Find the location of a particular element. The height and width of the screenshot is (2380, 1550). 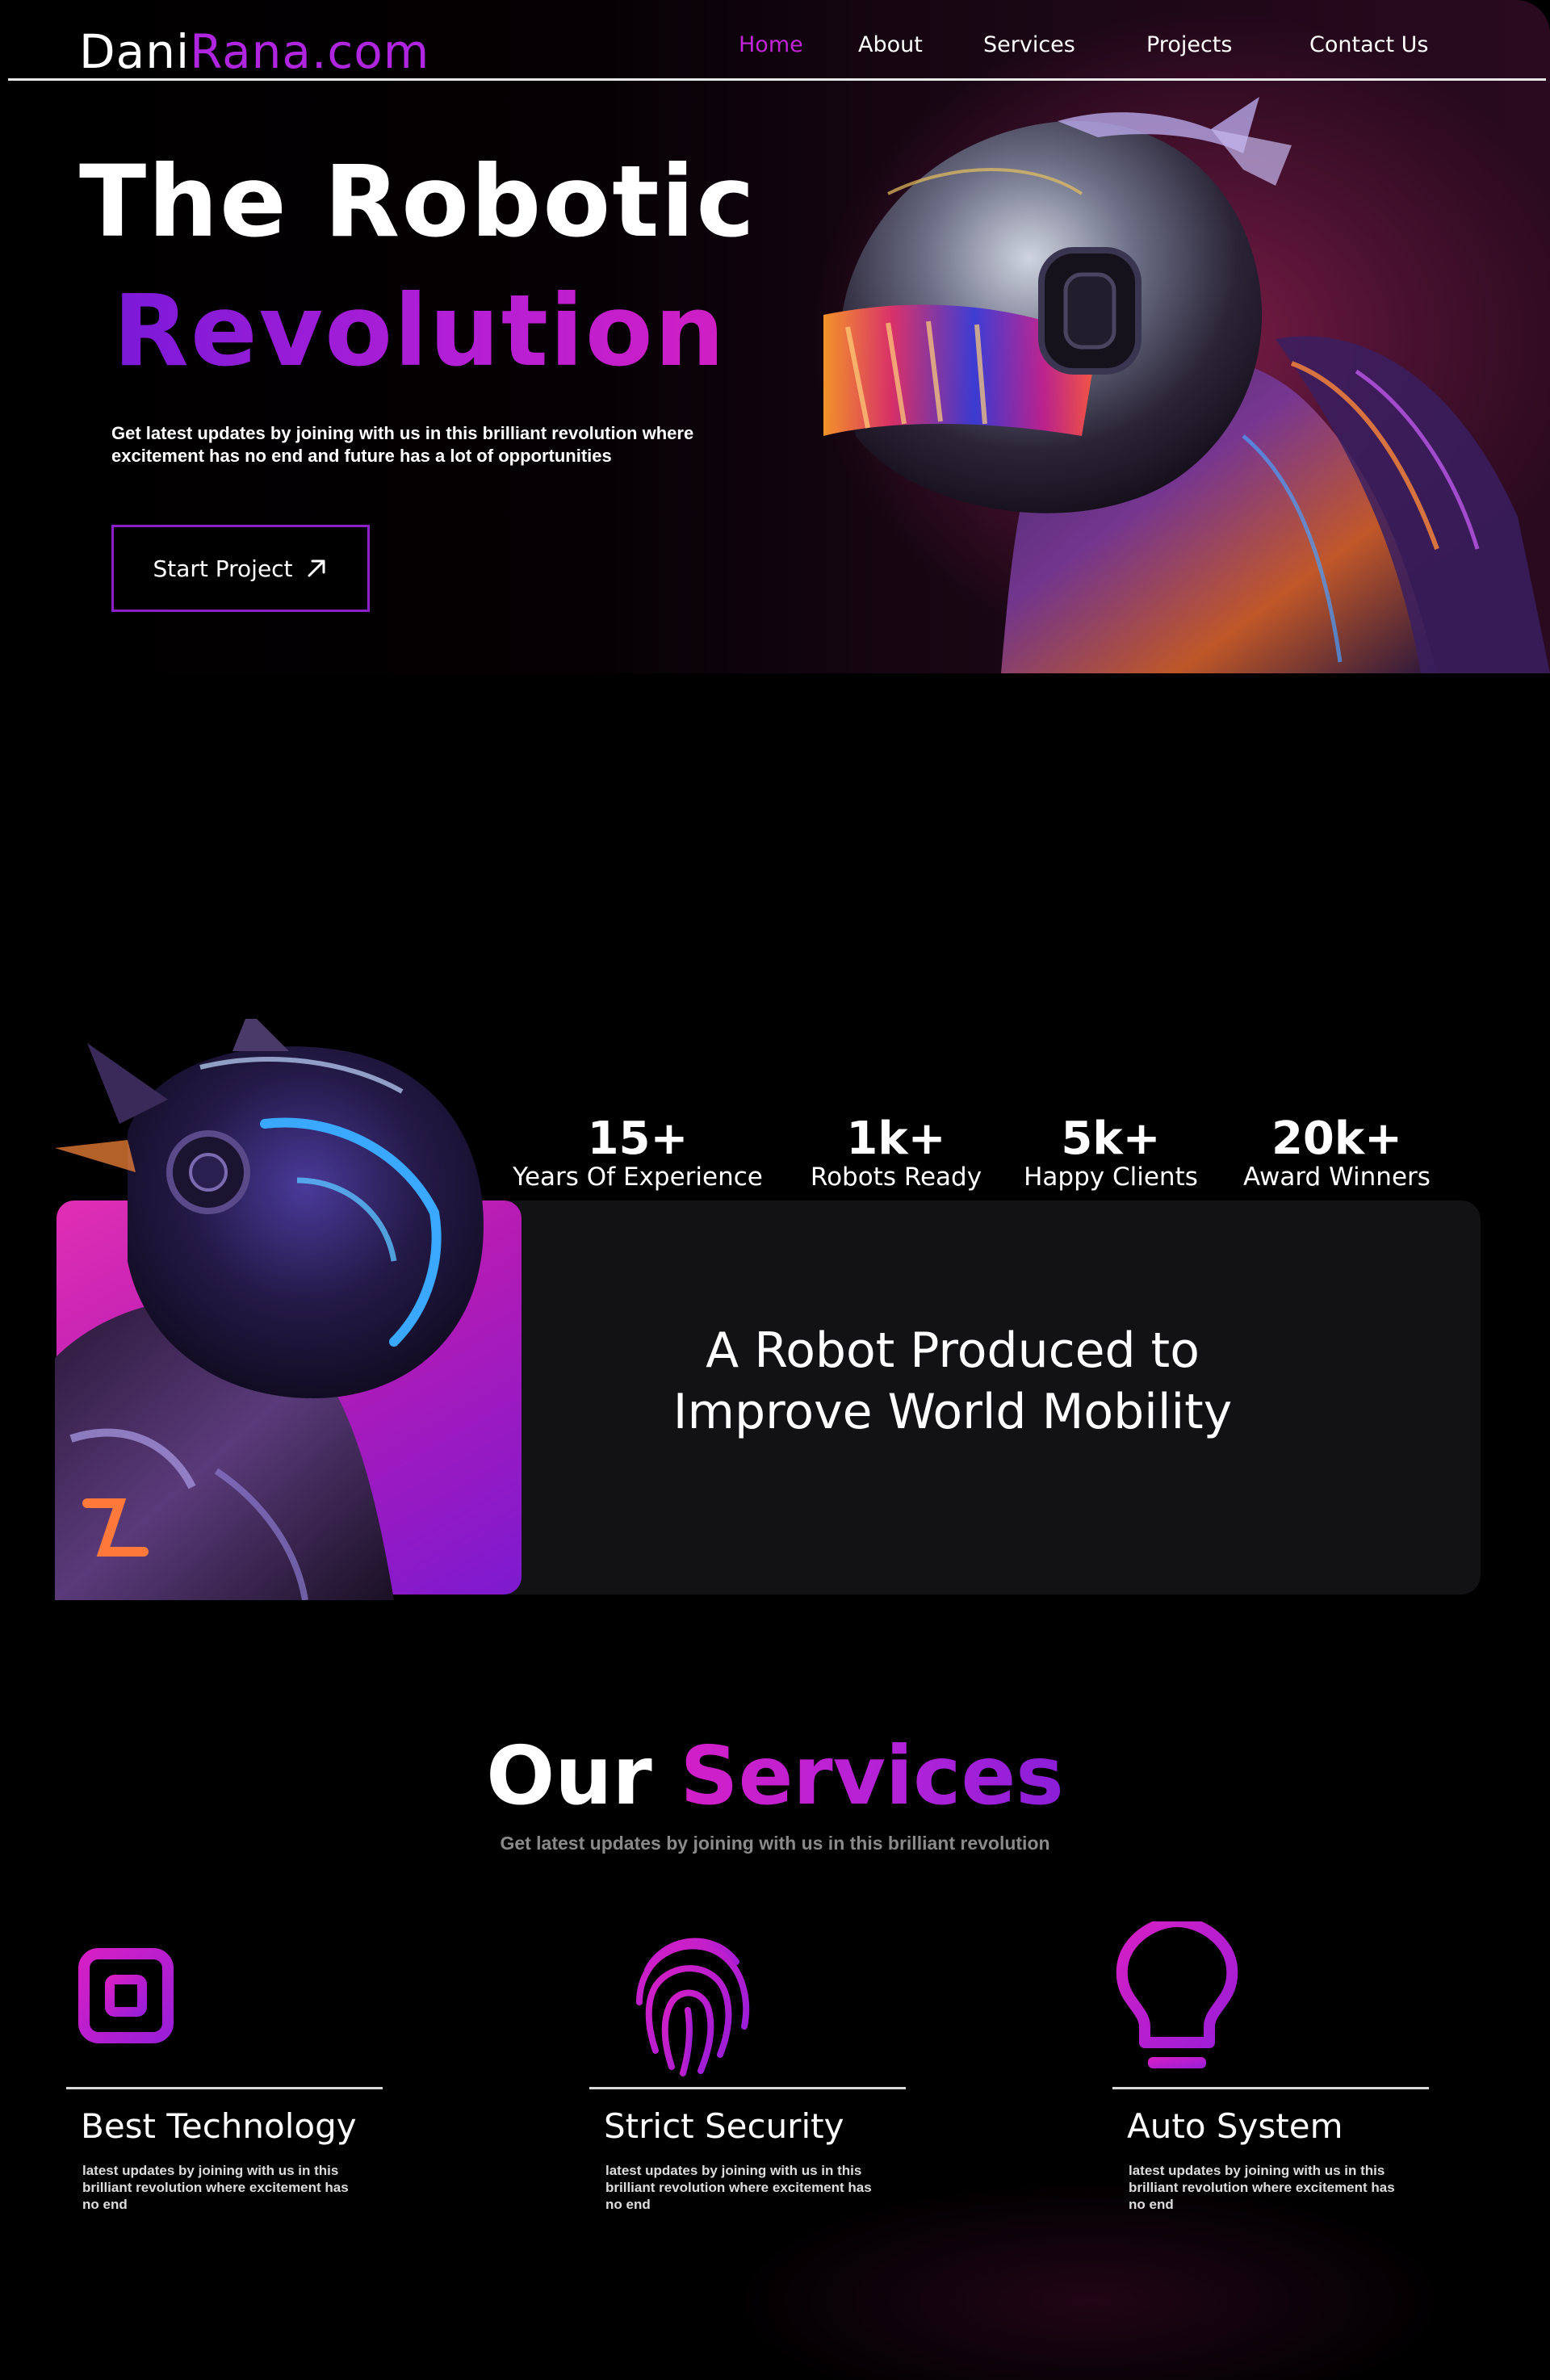

start-project-label: Start Project is located at coordinates (223, 568).